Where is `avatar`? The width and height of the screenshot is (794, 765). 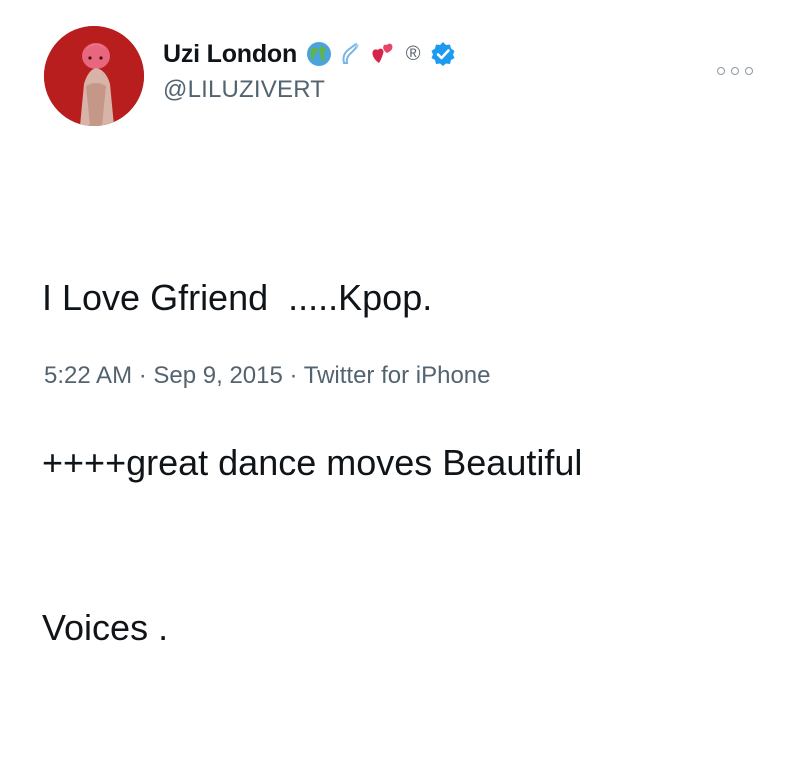
avatar is located at coordinates (94, 76).